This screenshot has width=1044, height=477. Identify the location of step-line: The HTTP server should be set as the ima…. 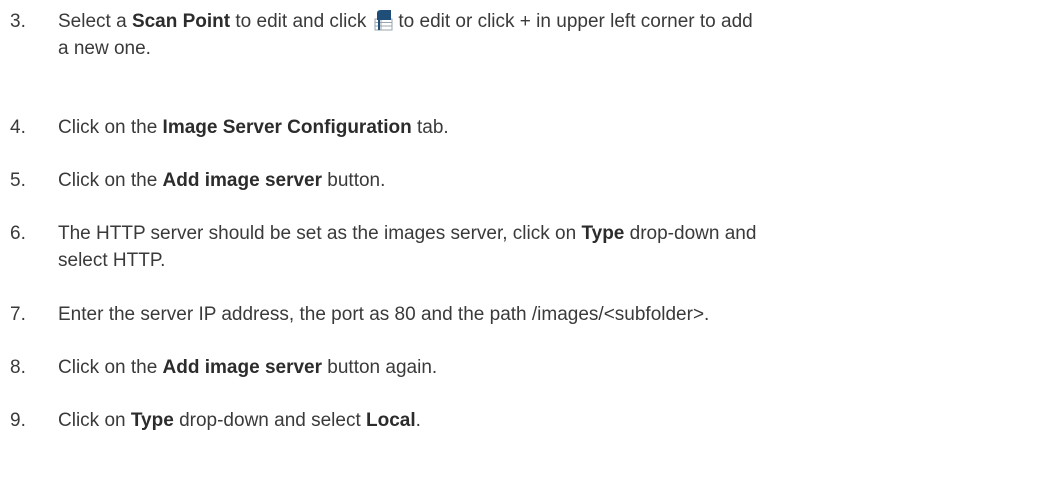
(545, 233).